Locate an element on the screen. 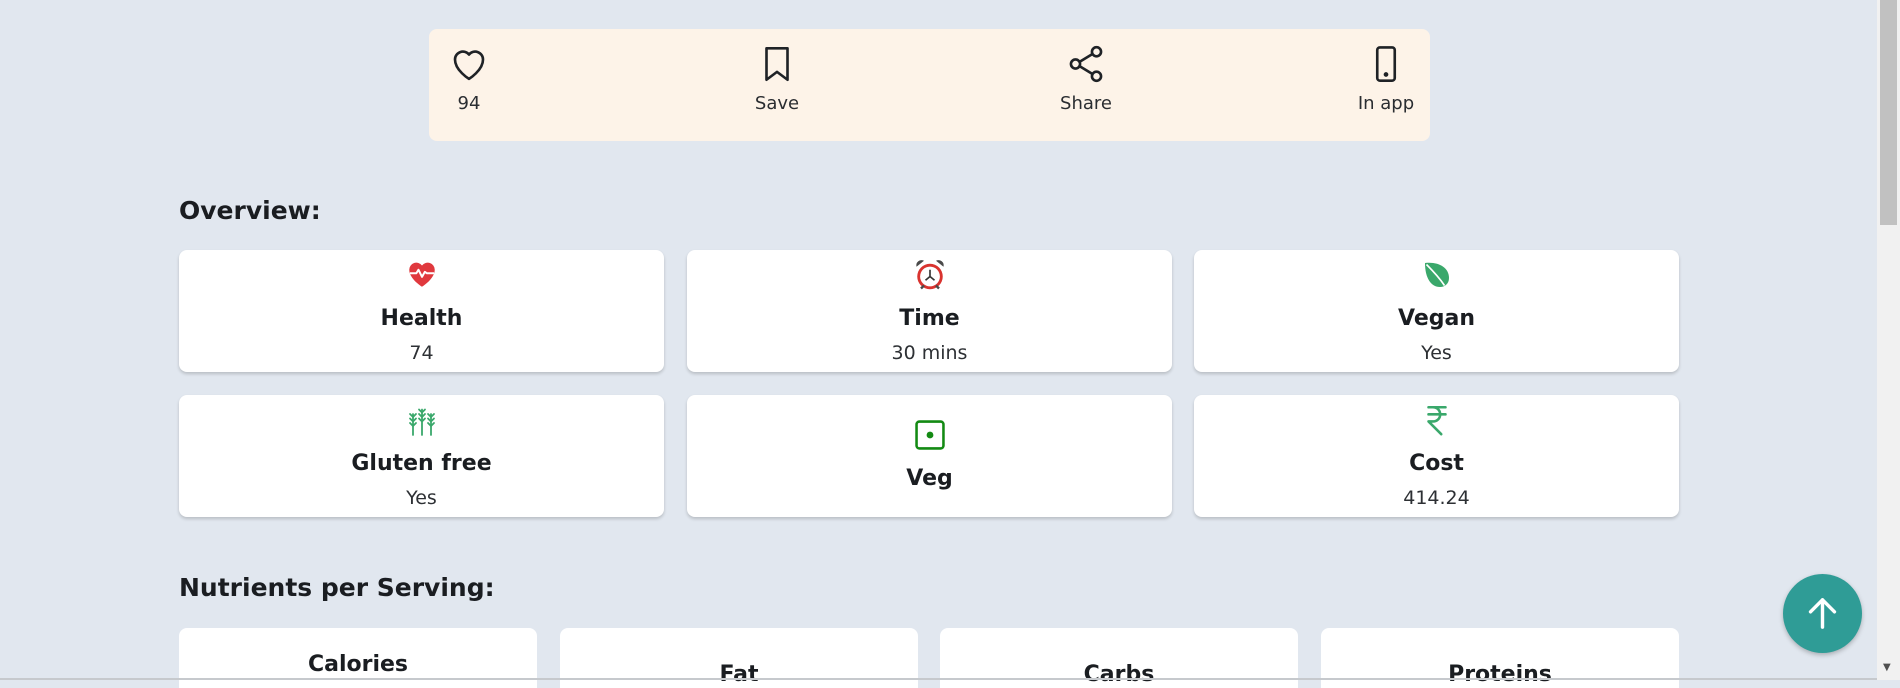 The image size is (1900, 688). overview-card-gluten-free: Gluten free Yes is located at coordinates (421, 456).